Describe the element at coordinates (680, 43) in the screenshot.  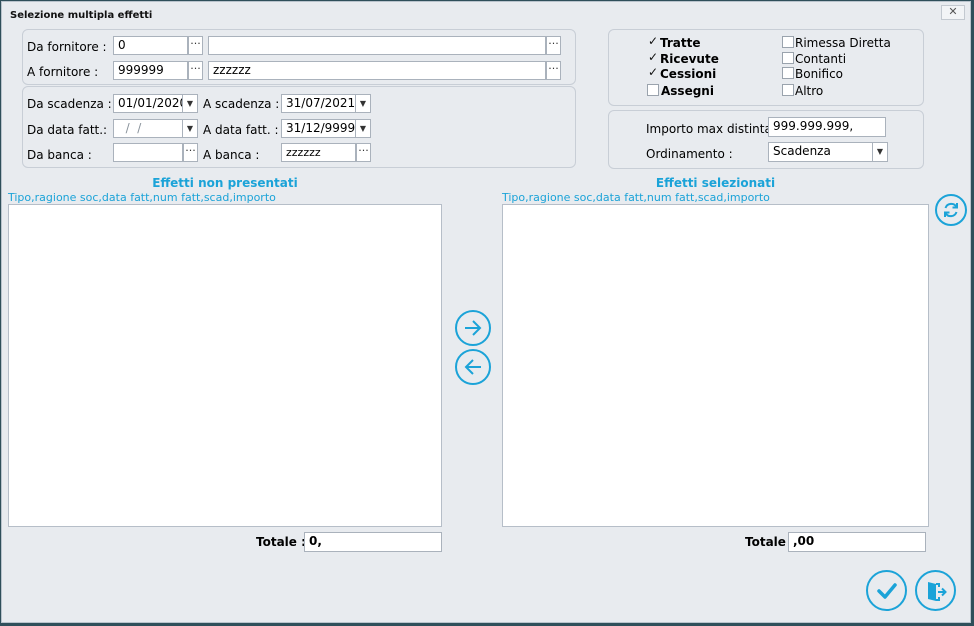
I see `tratte-label: Tratte` at that location.